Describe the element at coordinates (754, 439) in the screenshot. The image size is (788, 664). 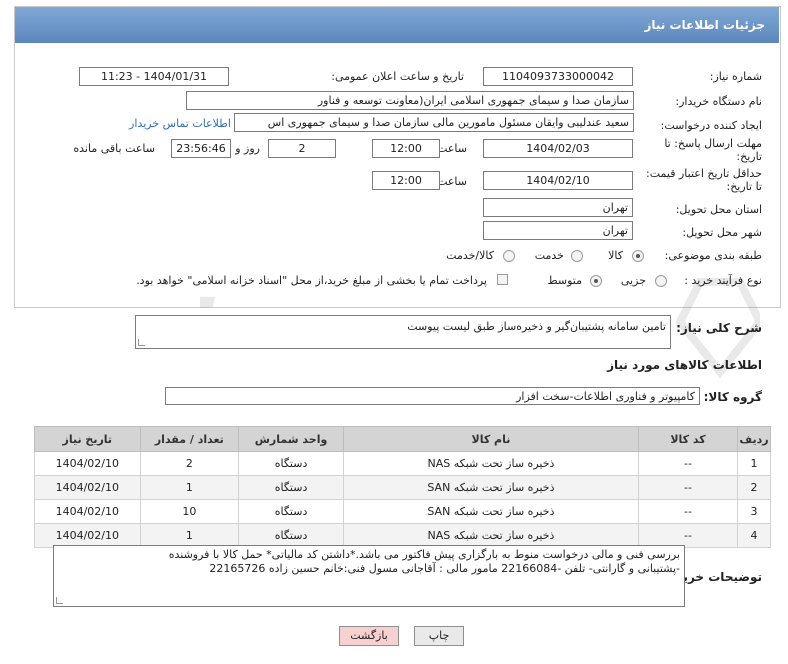
I see `col-header-row-number: ردیف` at that location.